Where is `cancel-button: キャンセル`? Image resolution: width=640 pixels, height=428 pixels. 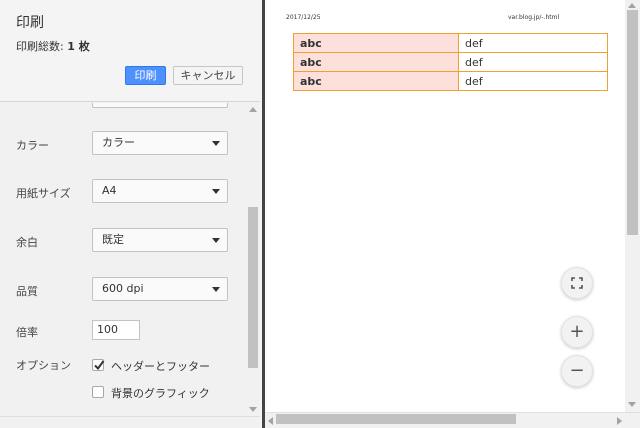 cancel-button: キャンセル is located at coordinates (208, 75).